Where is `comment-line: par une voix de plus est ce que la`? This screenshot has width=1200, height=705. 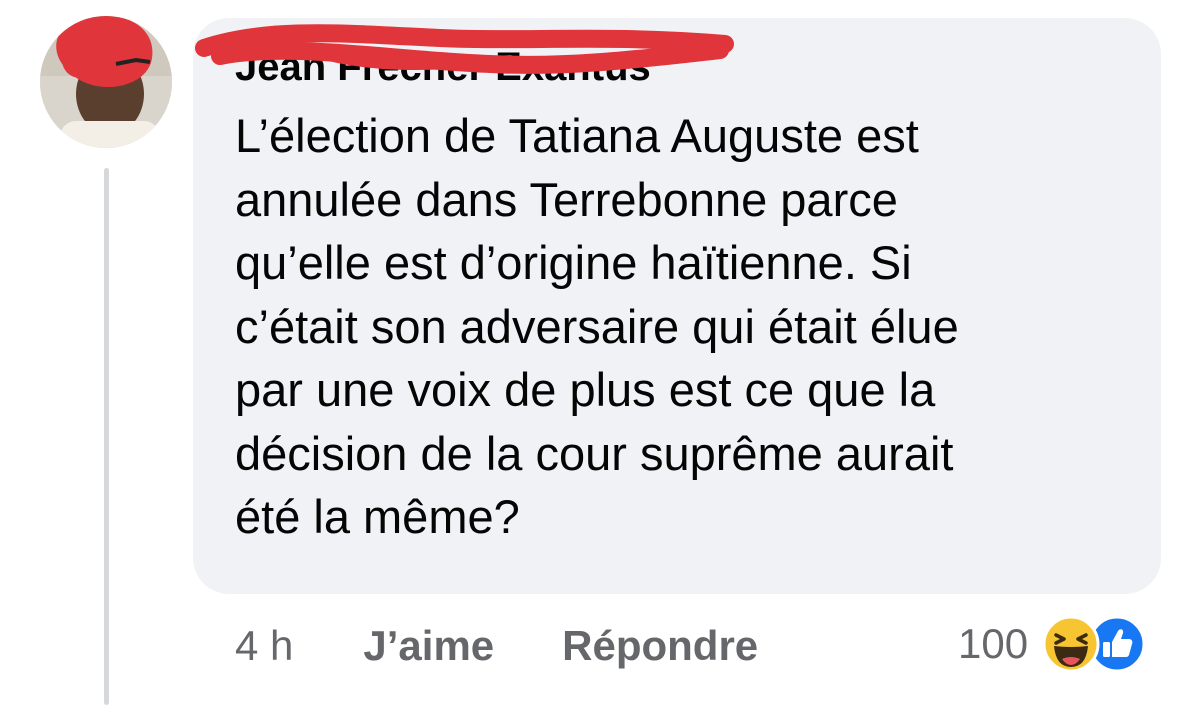
comment-line: par une voix de plus est ce que la is located at coordinates (585, 389).